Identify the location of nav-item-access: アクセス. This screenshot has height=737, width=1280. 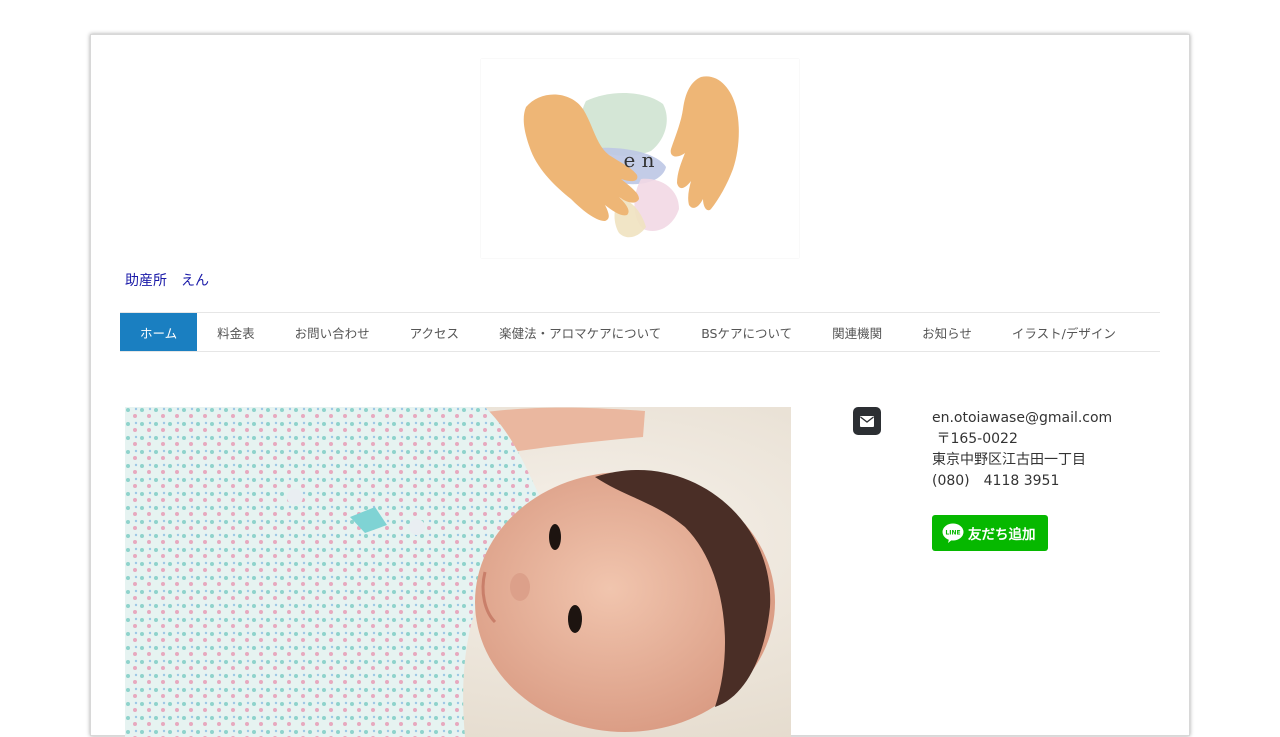
(434, 332).